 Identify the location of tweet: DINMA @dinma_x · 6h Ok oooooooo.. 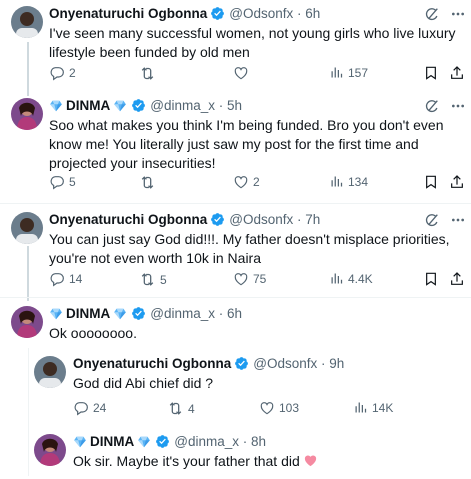
(235, 324).